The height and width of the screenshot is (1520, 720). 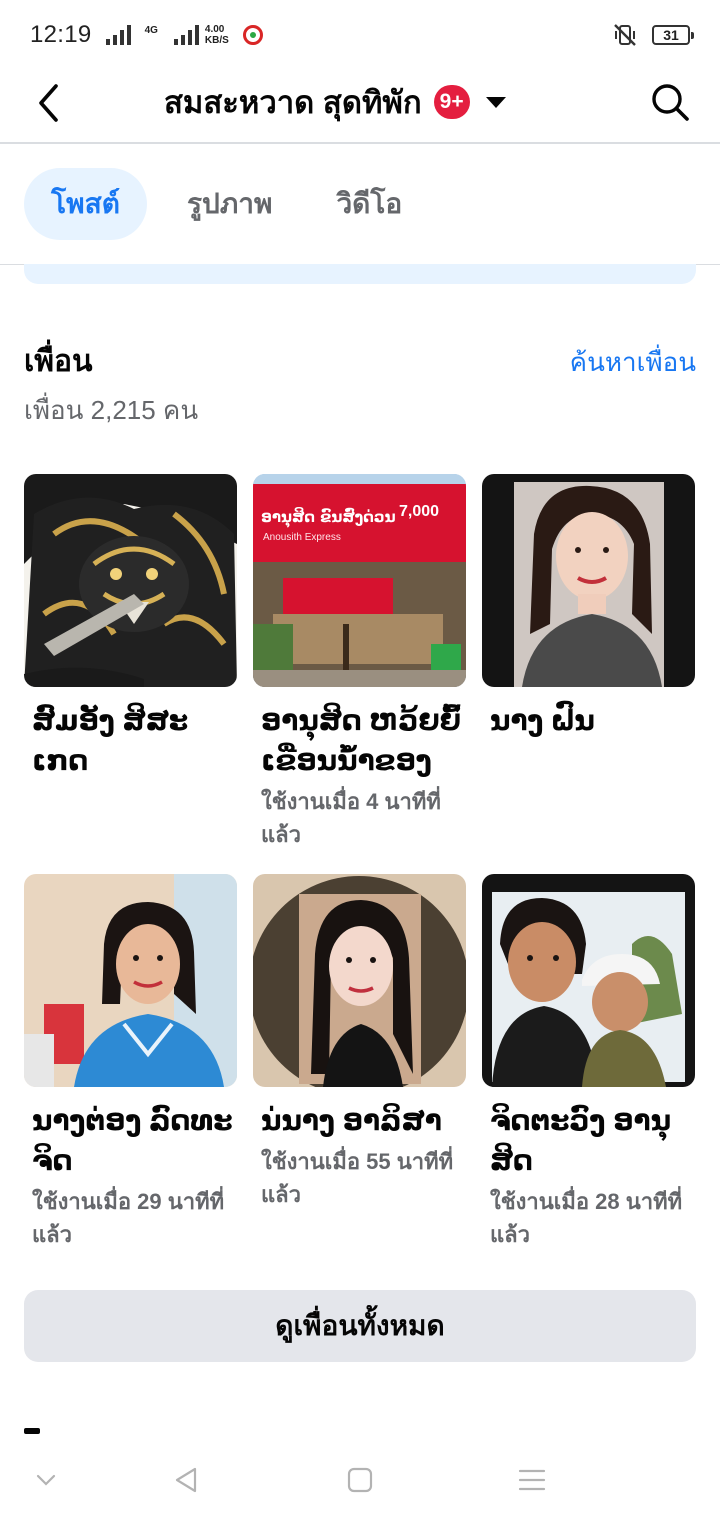 What do you see at coordinates (586, 1218) in the screenshot?
I see `friend-last-active: ใช้งานเมื่อ 28 นาทีที่แล้ว` at bounding box center [586, 1218].